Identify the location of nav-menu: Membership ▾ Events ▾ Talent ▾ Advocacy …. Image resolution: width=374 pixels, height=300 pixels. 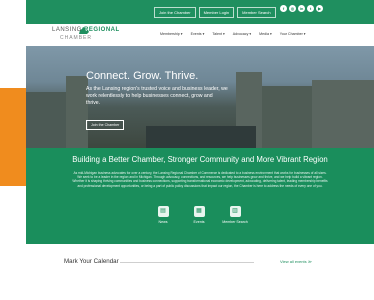
(233, 34).